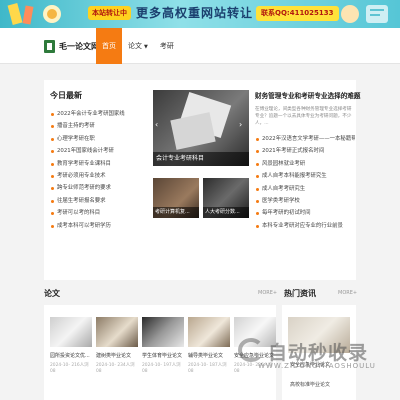 Image resolution: width=400 pixels, height=400 pixels. What do you see at coordinates (251, 350) in the screenshot?
I see `watermark-logo-icon` at bounding box center [251, 350].